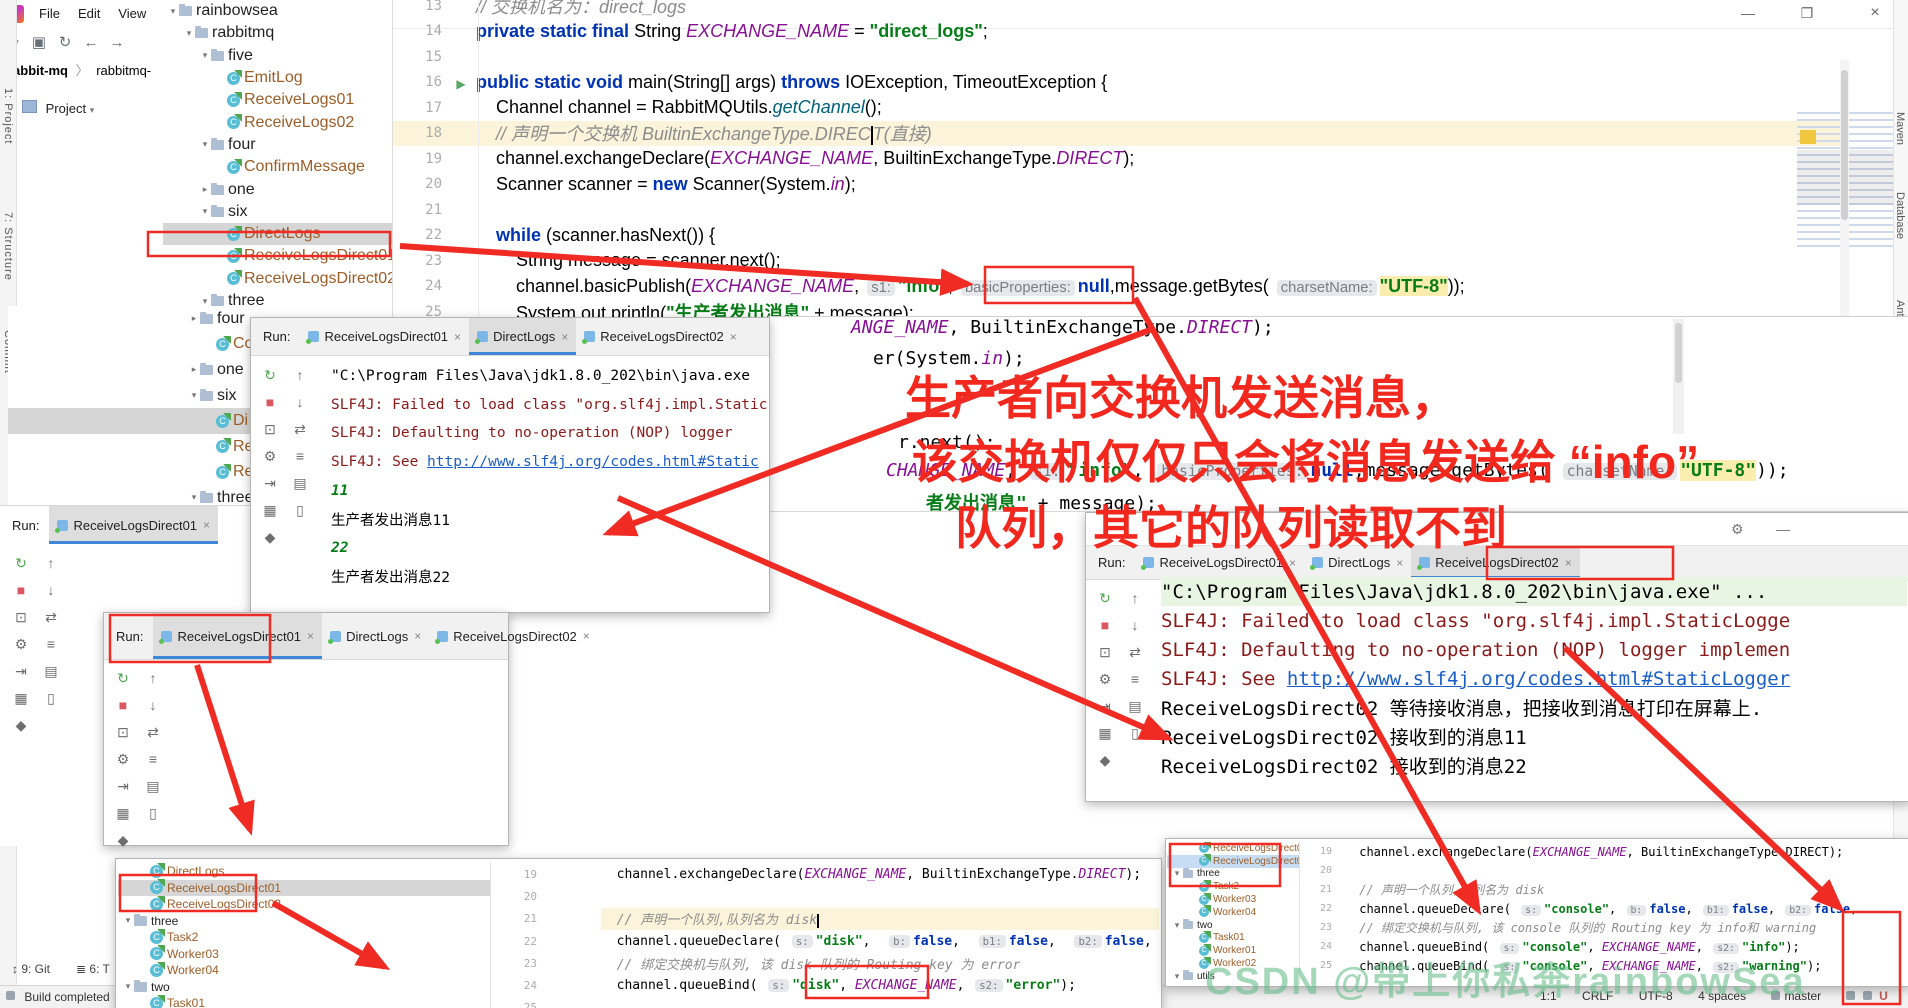  Describe the element at coordinates (277, 167) in the screenshot. I see `tree-item-confirmmessage: C ConfirmMessage` at that location.